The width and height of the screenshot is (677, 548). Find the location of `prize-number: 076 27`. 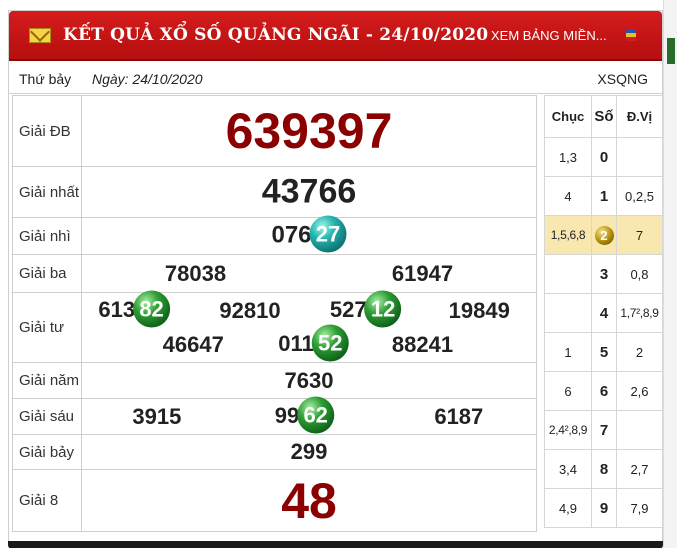

prize-number: 076 27 is located at coordinates (309, 235).